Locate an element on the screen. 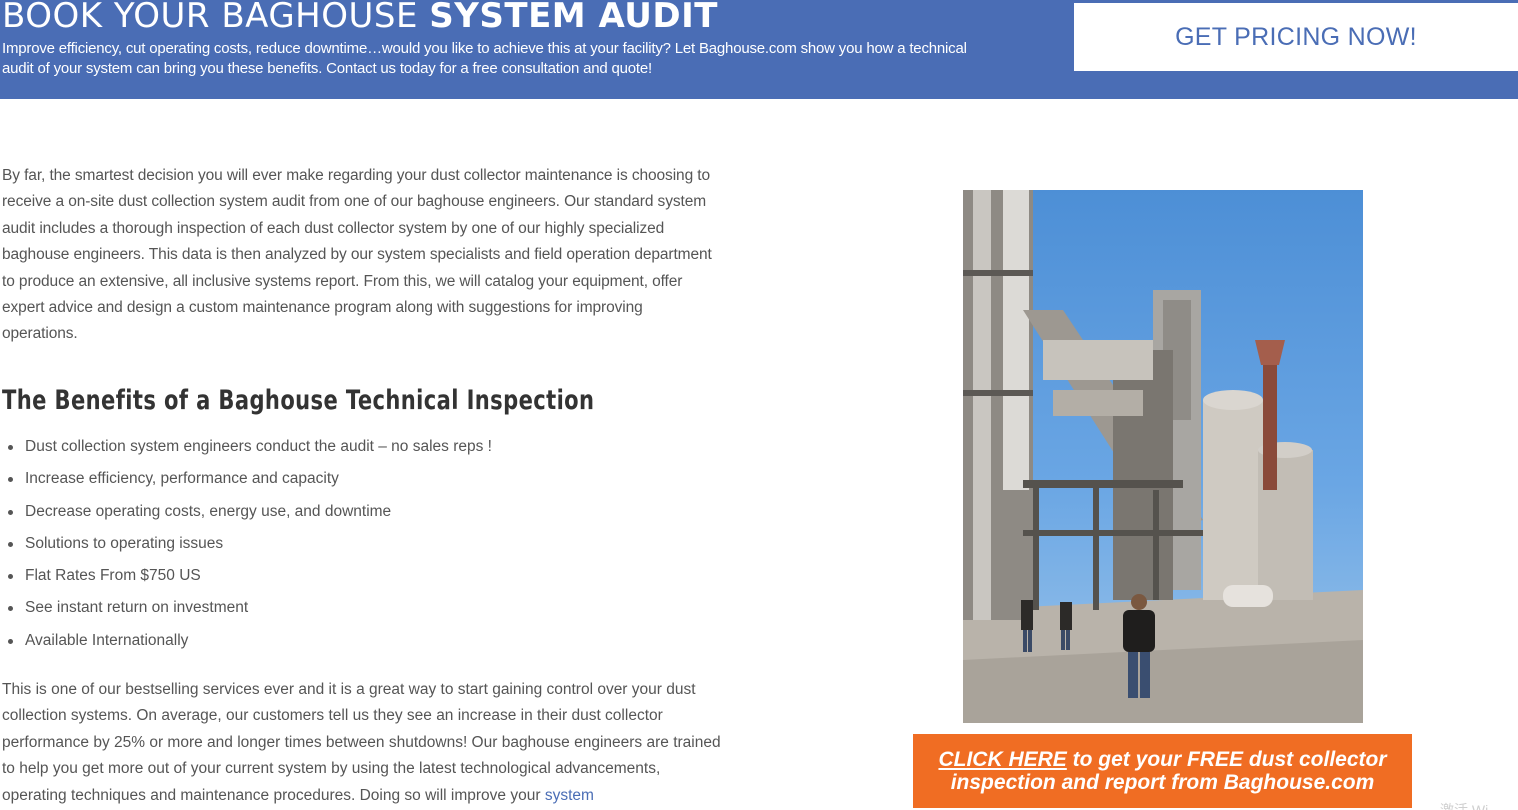  click-here-link: CLICK HERE is located at coordinates (1002, 759).